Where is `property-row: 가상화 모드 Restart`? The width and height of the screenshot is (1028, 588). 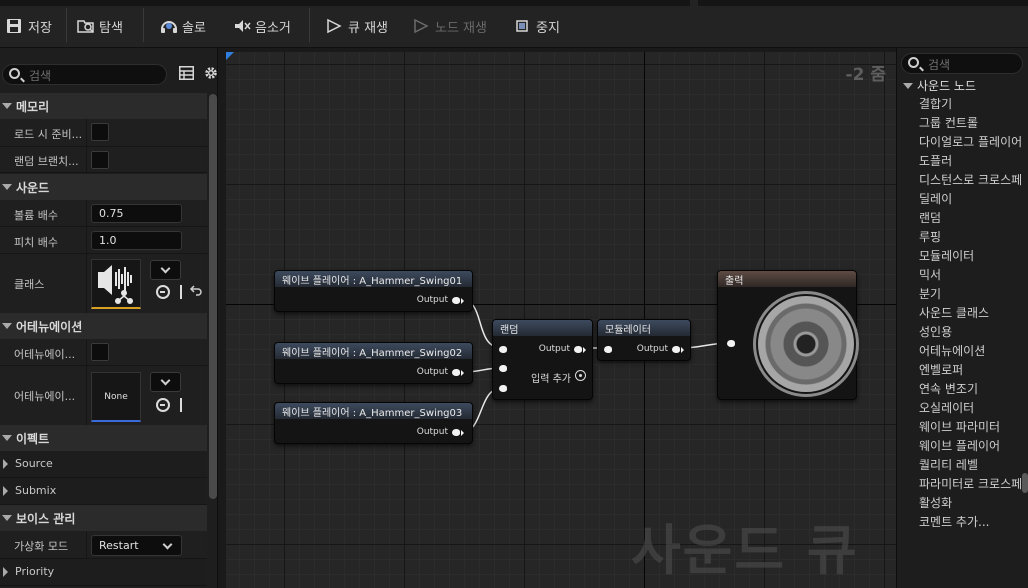 property-row: 가상화 모드 Restart is located at coordinates (103, 545).